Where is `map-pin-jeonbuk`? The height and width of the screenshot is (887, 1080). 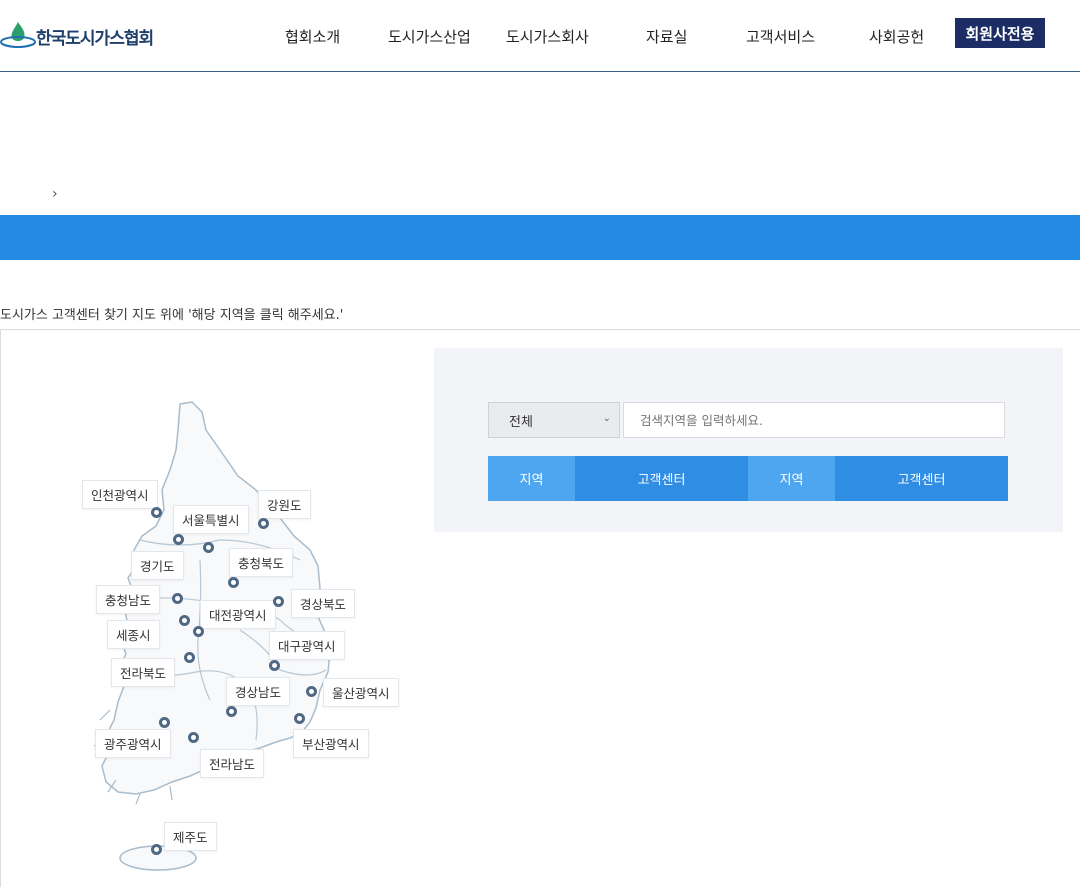
map-pin-jeonbuk is located at coordinates (189, 657).